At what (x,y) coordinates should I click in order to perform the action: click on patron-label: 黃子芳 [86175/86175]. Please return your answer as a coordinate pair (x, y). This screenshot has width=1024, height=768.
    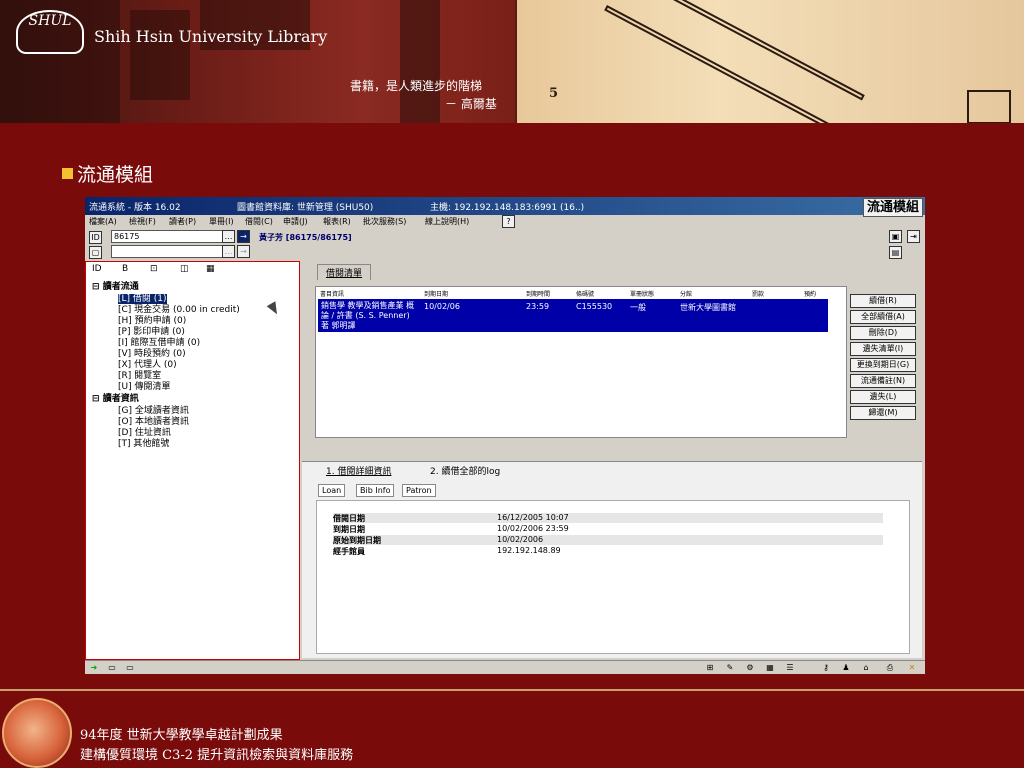
    Looking at the image, I should click on (305, 237).